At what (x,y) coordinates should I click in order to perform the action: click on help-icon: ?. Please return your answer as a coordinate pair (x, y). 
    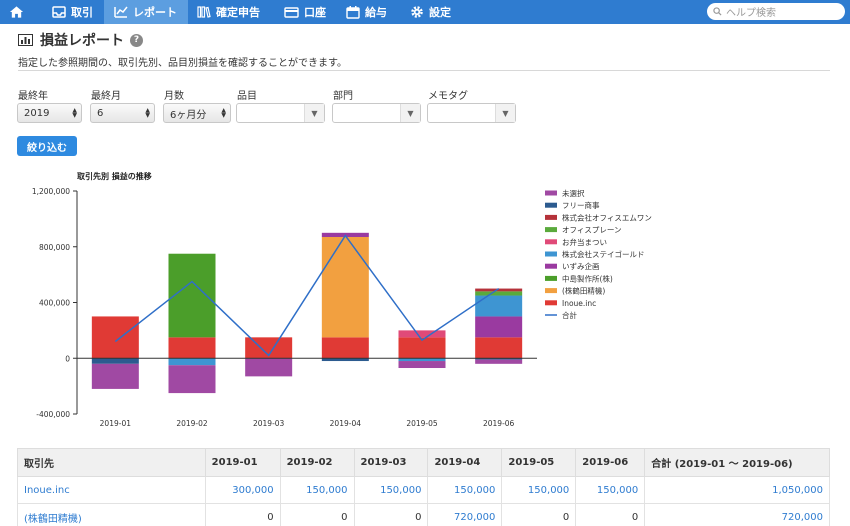
    Looking at the image, I should click on (136, 40).